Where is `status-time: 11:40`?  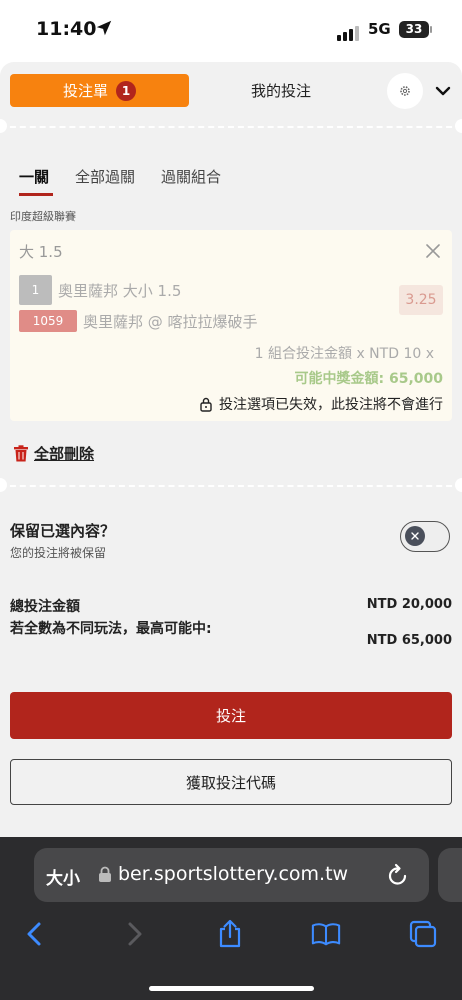
status-time: 11:40 is located at coordinates (66, 29).